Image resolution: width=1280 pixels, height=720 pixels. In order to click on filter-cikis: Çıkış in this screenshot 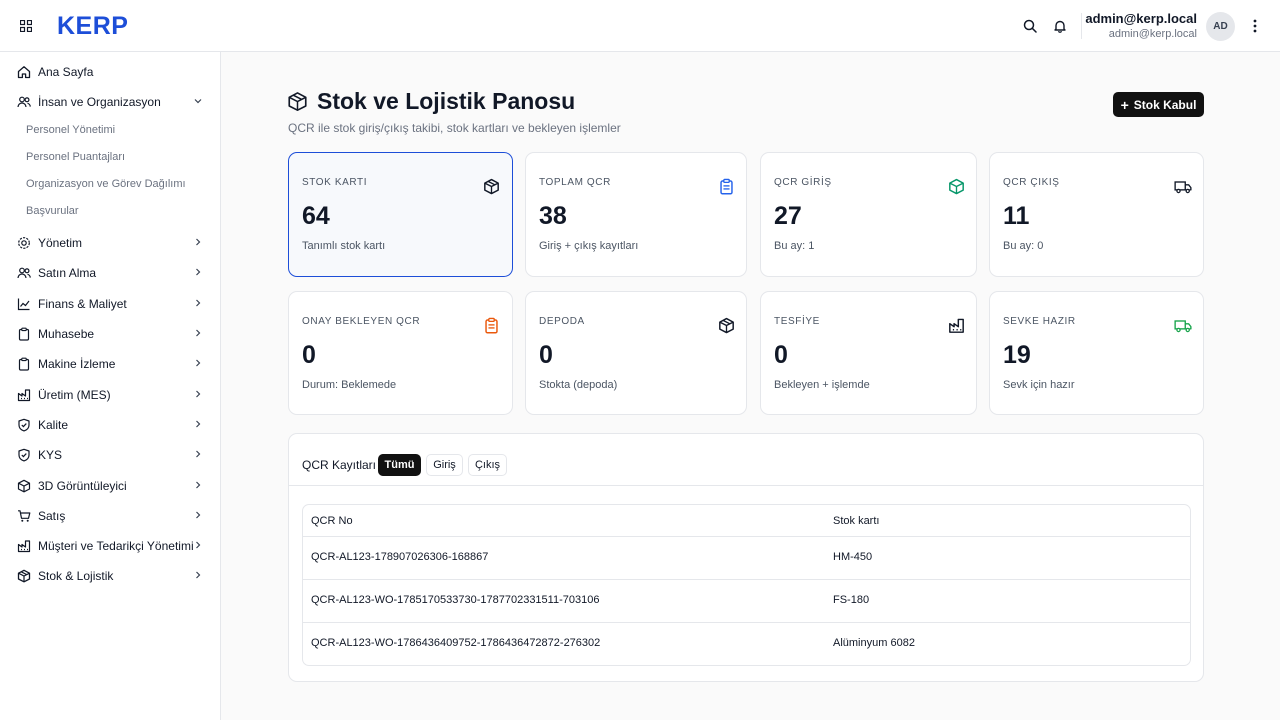, I will do `click(487, 465)`.